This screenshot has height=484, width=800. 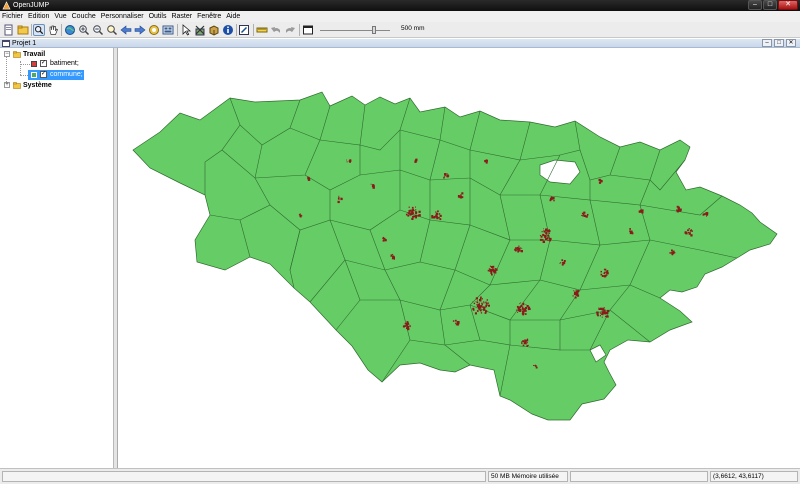 What do you see at coordinates (38, 16) in the screenshot?
I see `menu-edition: Edition` at bounding box center [38, 16].